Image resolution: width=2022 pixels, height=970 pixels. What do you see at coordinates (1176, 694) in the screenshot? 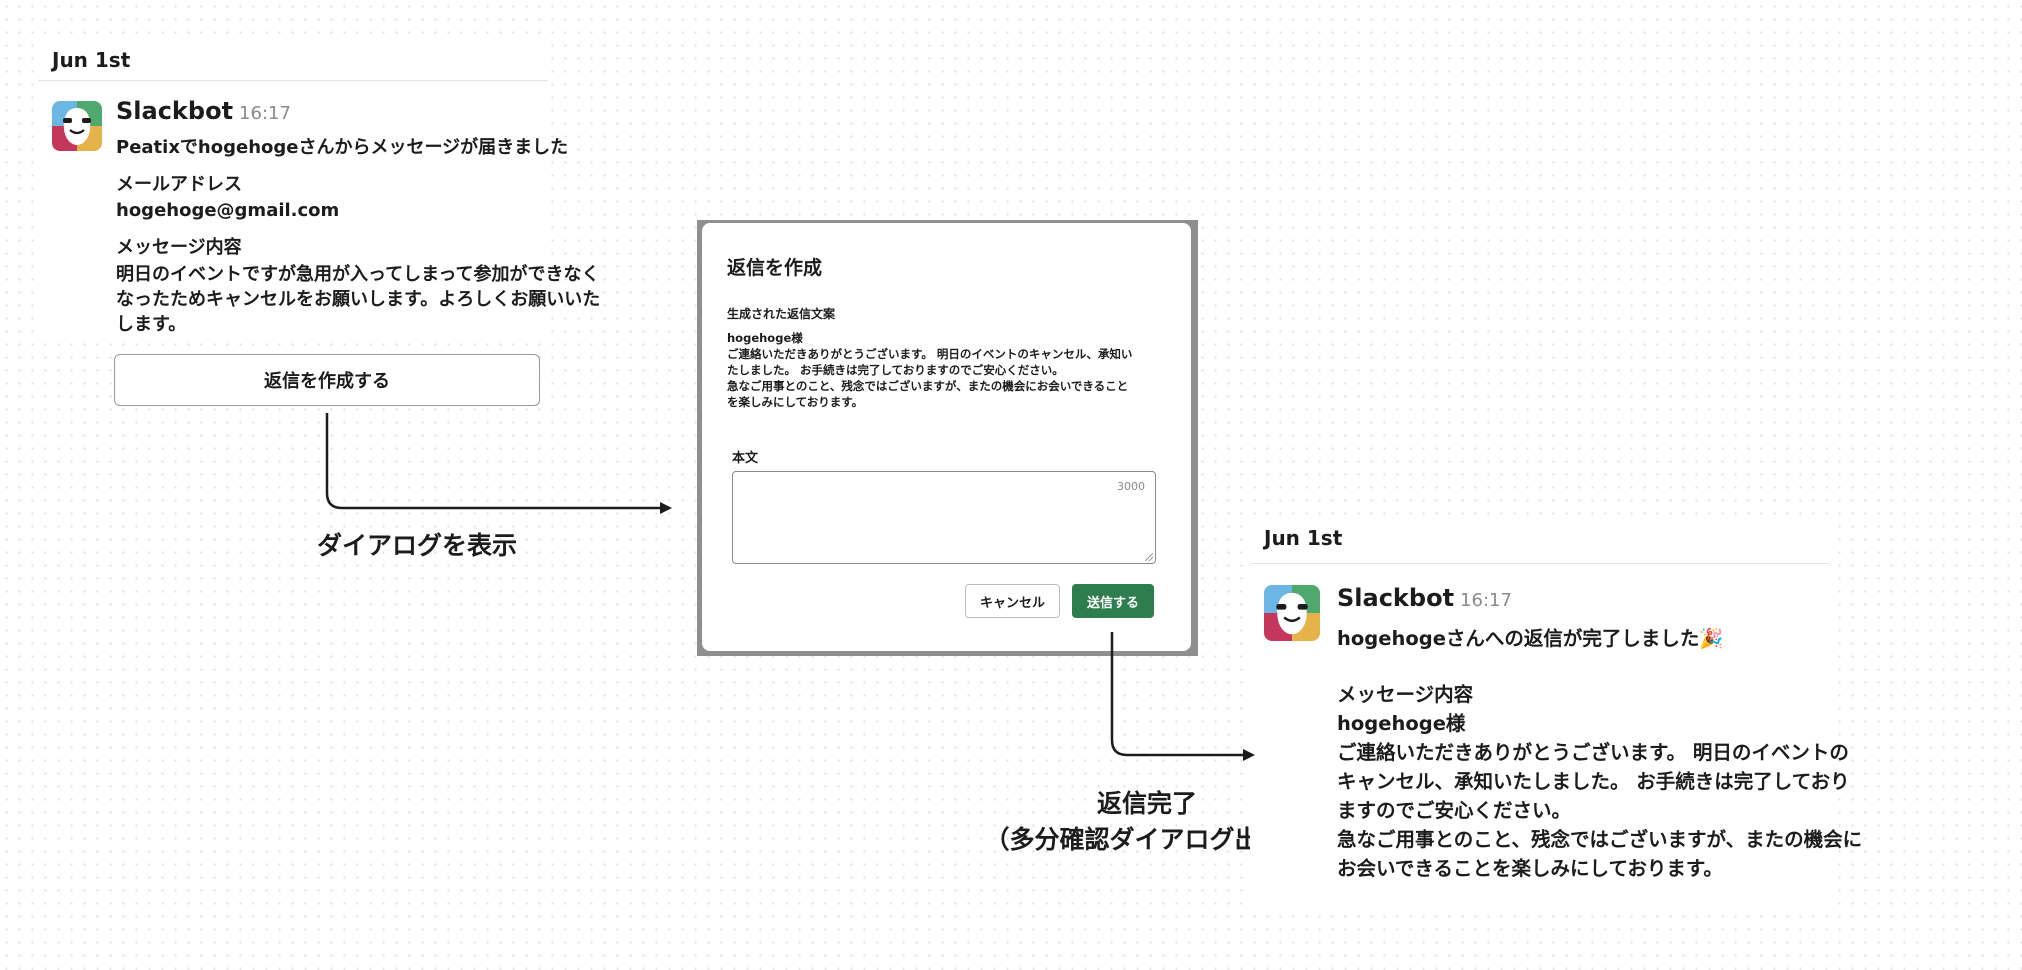
I see `flow-arrow-to-confirmation` at bounding box center [1176, 694].